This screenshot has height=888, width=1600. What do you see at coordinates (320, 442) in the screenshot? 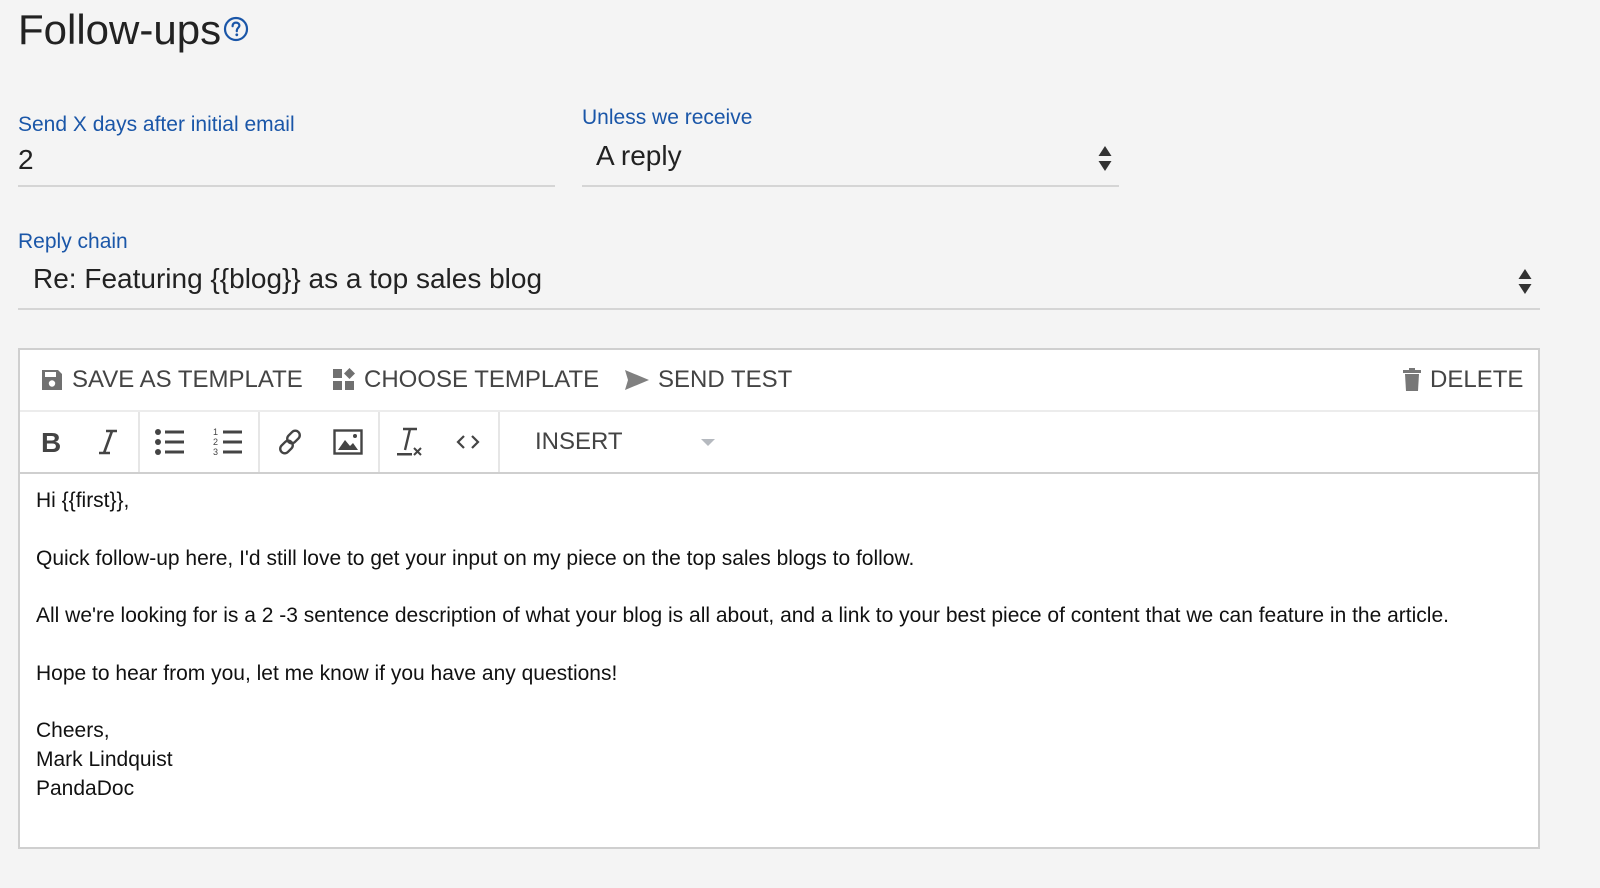
I see `insert-media-group` at bounding box center [320, 442].